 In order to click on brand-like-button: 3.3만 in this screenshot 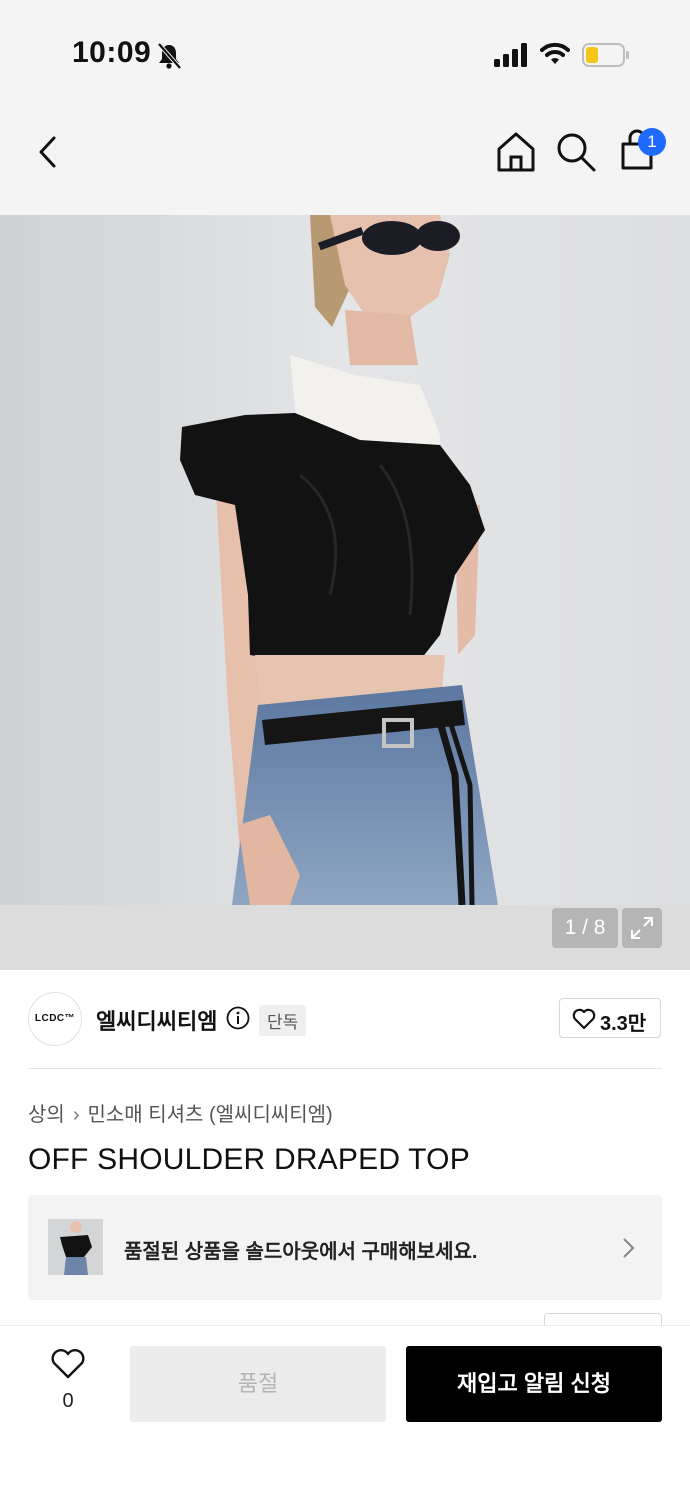, I will do `click(610, 1018)`.